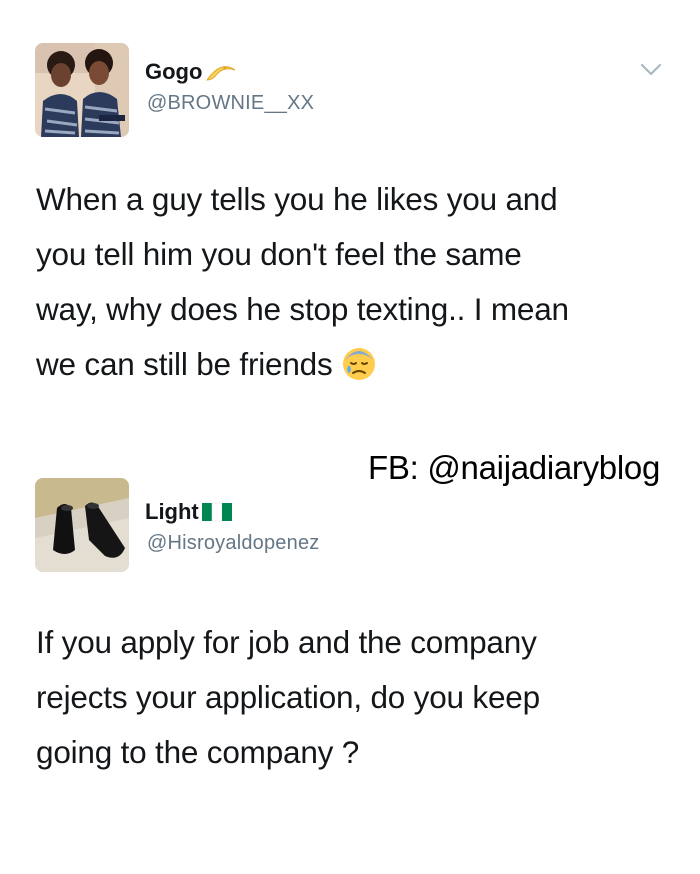  What do you see at coordinates (288, 697) in the screenshot?
I see `tweet-text-line: rejects your application, do you keep` at bounding box center [288, 697].